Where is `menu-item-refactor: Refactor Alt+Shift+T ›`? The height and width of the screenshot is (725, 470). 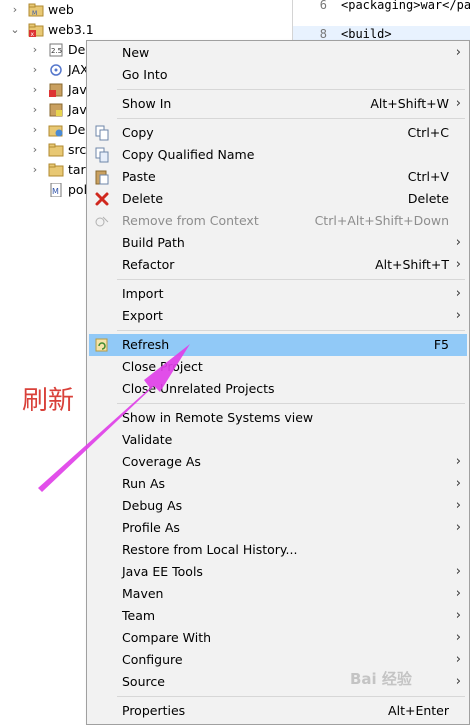
menu-item-refactor: Refactor Alt+Shift+T › is located at coordinates (278, 265).